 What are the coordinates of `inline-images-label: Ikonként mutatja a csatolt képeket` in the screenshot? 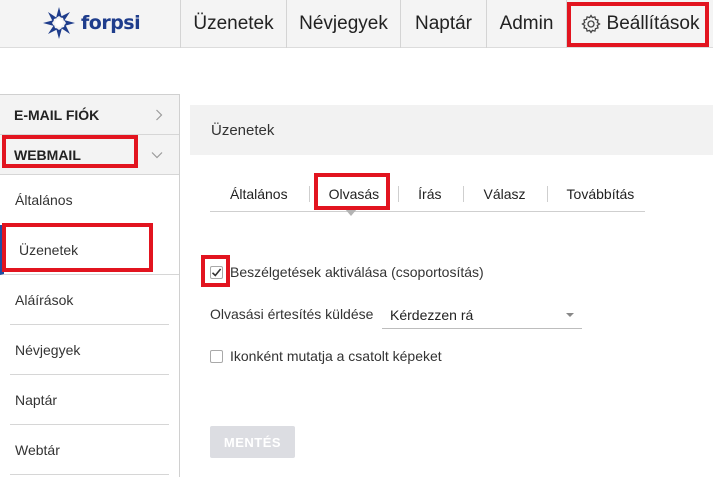 It's located at (336, 356).